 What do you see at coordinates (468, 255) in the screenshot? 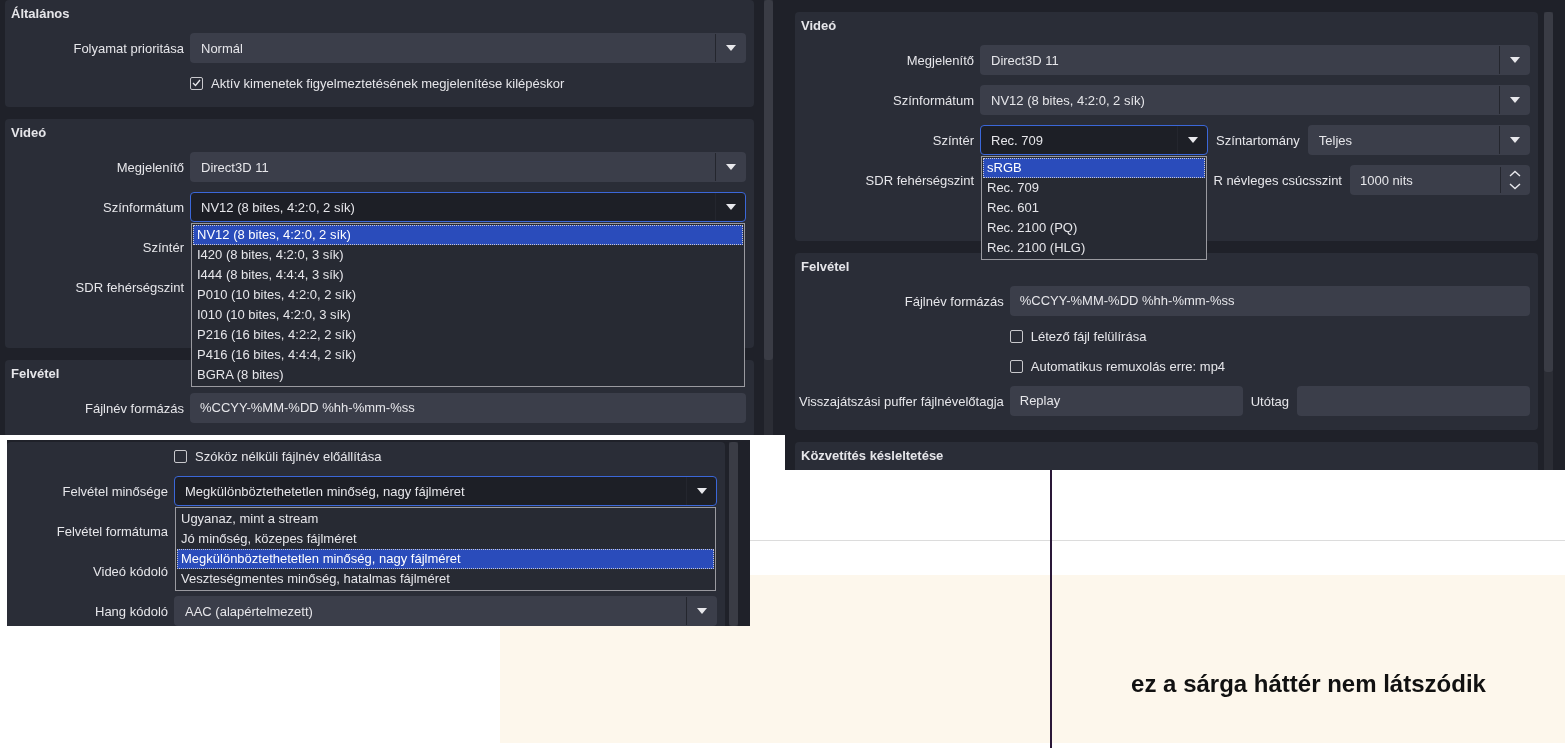
I see `dropdown-option: I420 (8 bites, 4:2:0, 3 sík)` at bounding box center [468, 255].